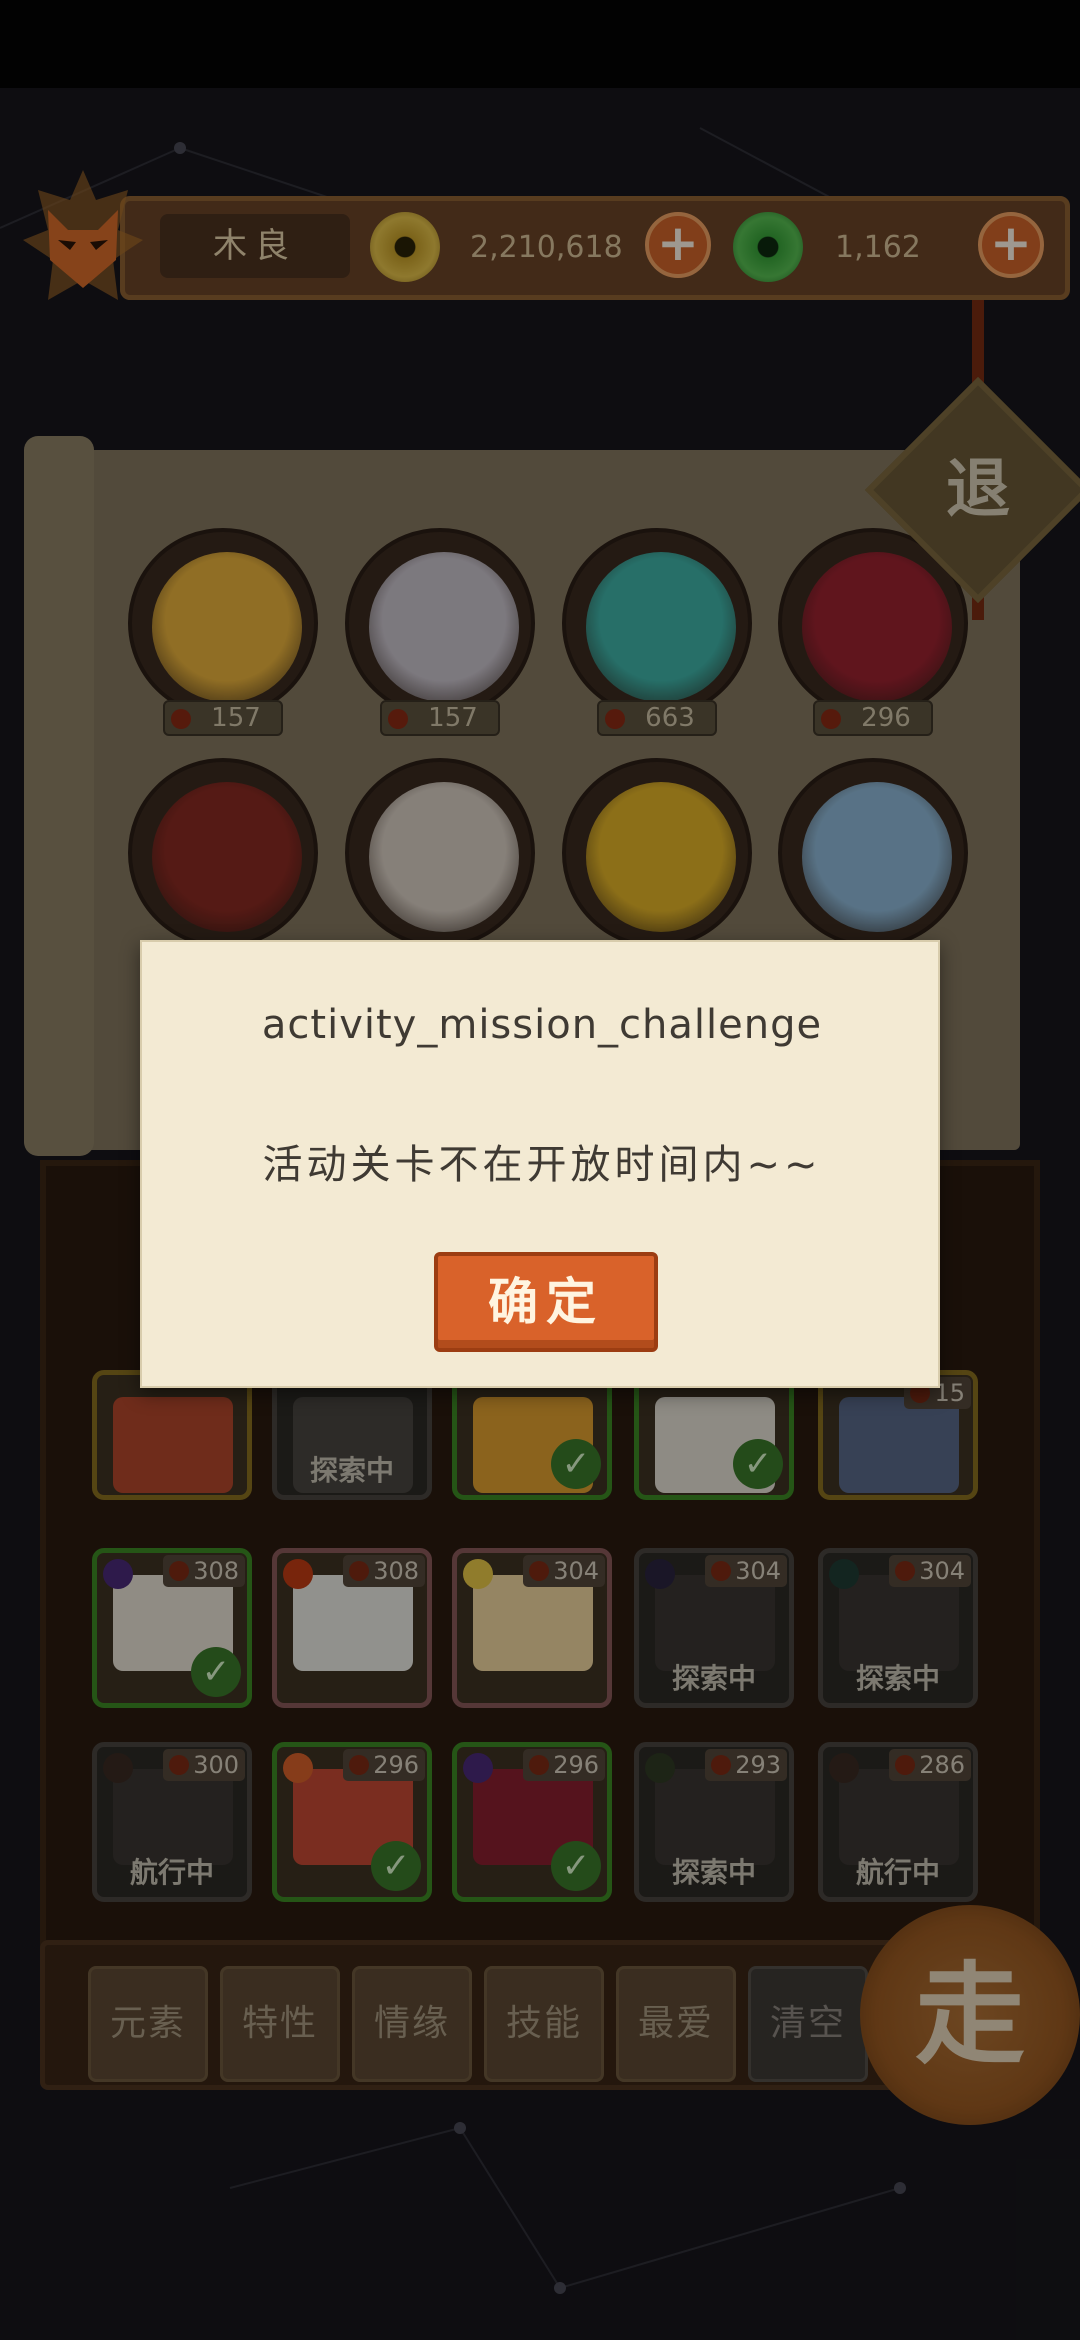 This screenshot has width=1080, height=2340. I want to click on dialog-title: activity_mission_challenge, so click(542, 1025).